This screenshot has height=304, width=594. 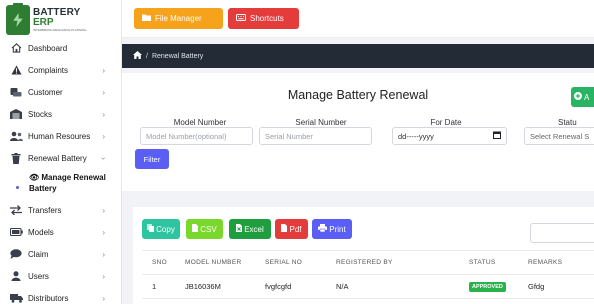 I want to click on add-renewal-button: A, so click(x=582, y=97).